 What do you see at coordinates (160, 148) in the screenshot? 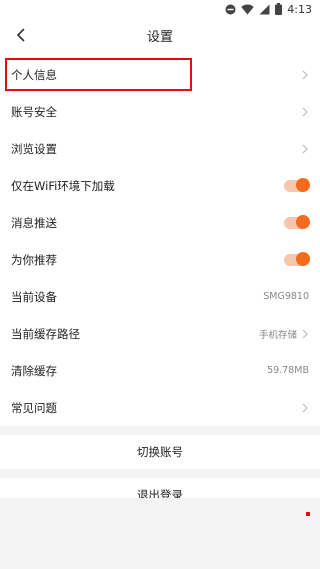
I see `row-browse-settings: 浏览设置` at bounding box center [160, 148].